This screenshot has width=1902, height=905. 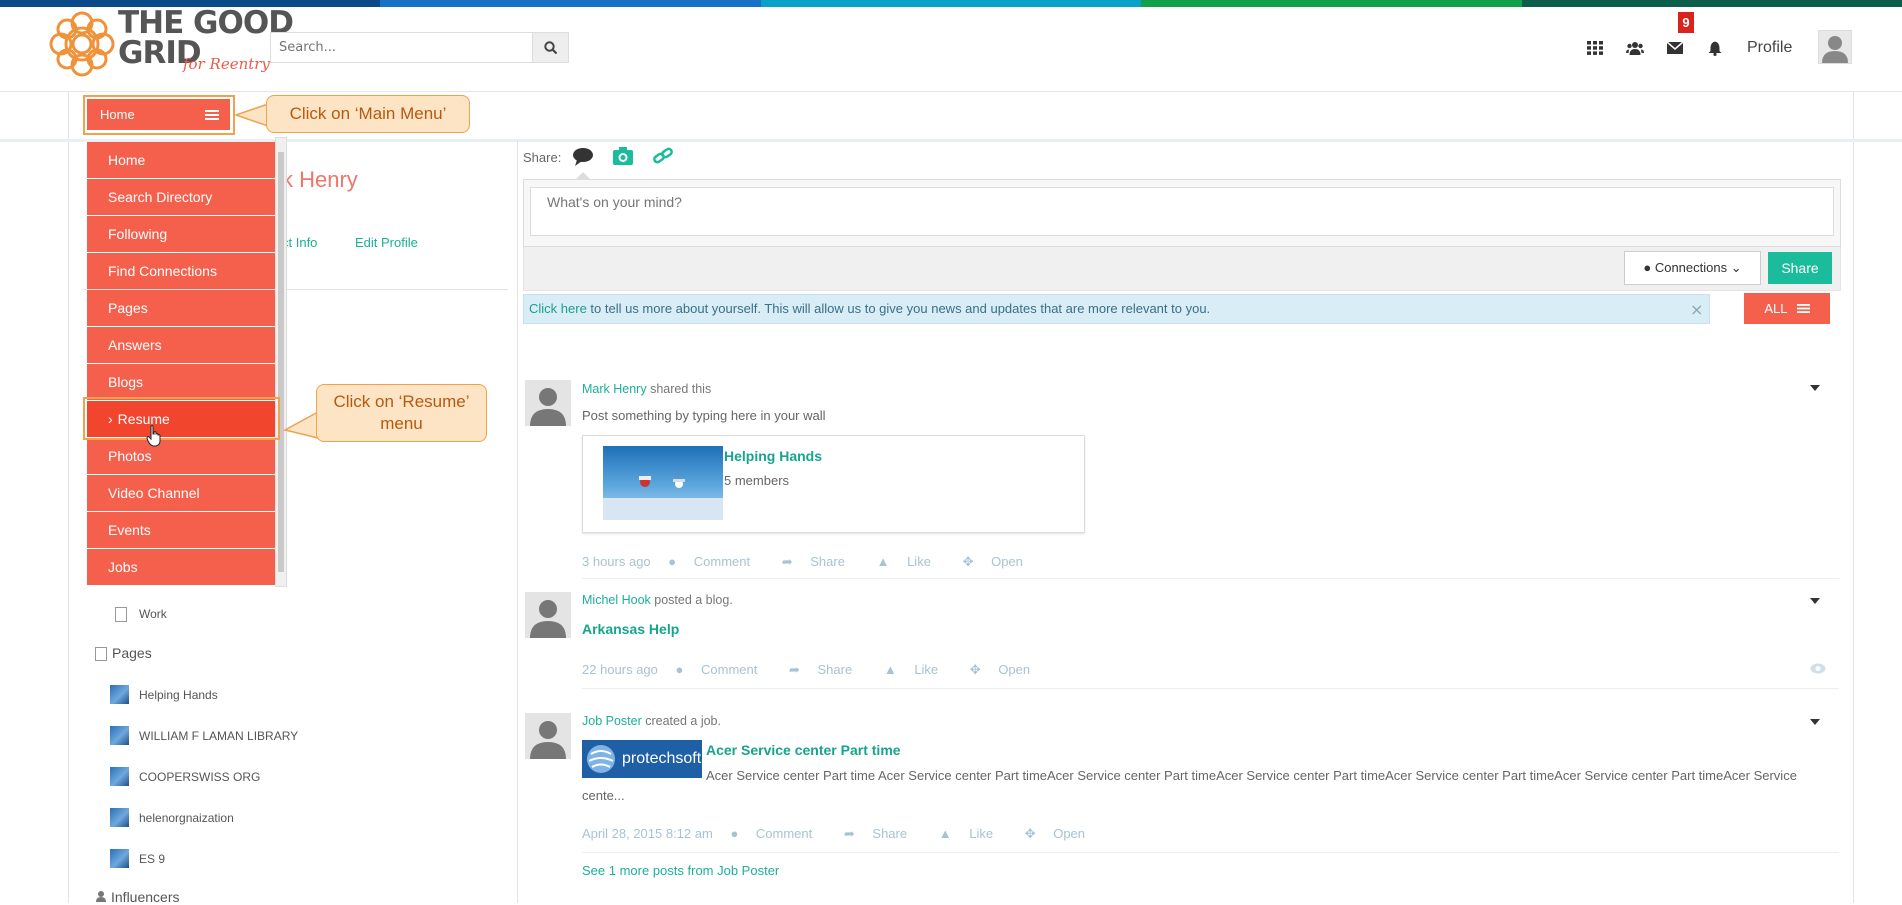 What do you see at coordinates (663, 156) in the screenshot?
I see `link-icon` at bounding box center [663, 156].